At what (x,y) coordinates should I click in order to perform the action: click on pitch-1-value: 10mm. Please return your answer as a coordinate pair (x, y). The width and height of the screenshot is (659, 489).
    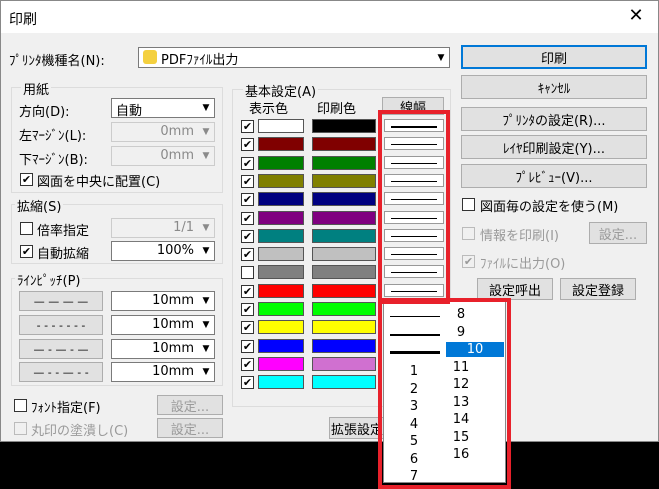
    Looking at the image, I should click on (173, 300).